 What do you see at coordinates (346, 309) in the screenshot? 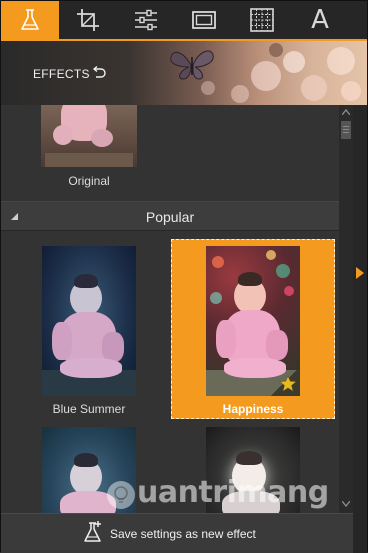
I see `scrollbar` at bounding box center [346, 309].